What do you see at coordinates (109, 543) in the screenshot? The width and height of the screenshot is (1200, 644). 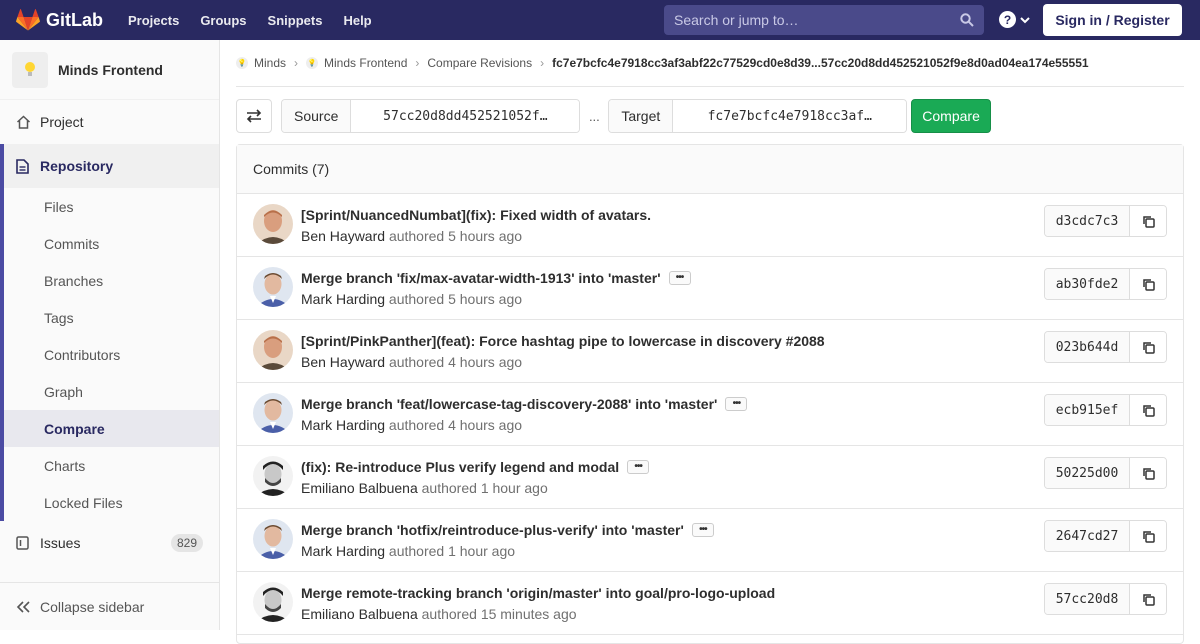 I see `sidebar-item-issues: Issues 829` at bounding box center [109, 543].